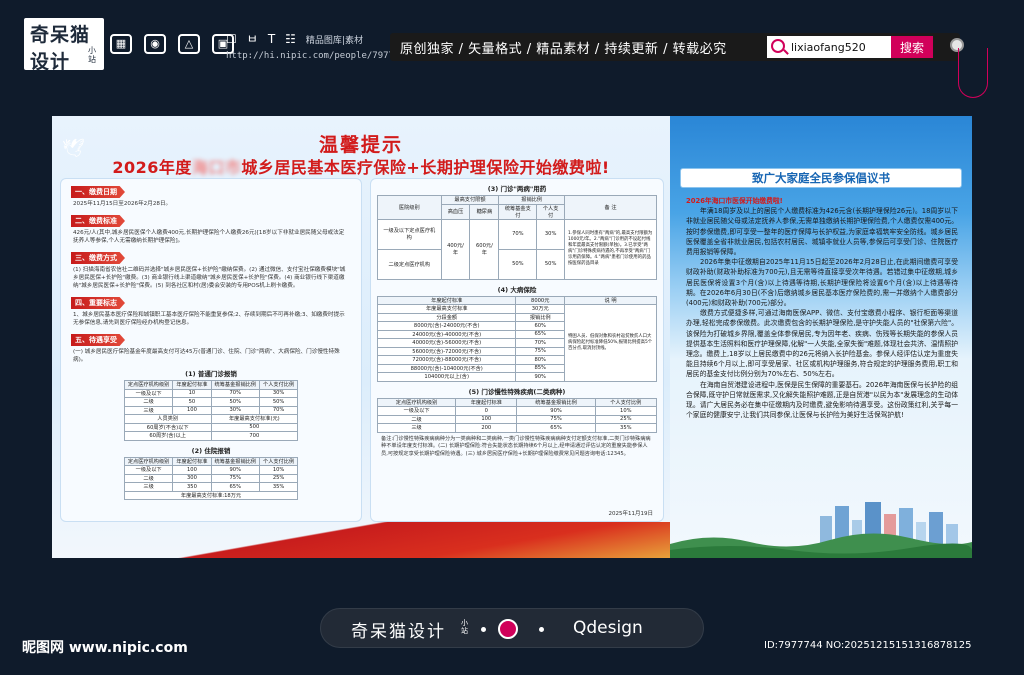 The width and height of the screenshot is (1024, 675). Describe the element at coordinates (361, 540) in the screenshot. I see `red-wave-decoration` at that location.